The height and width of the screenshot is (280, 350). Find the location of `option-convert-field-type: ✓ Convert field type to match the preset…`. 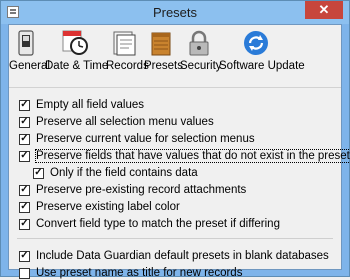

option-convert-field-type: ✓ Convert field type to match the preset… is located at coordinates (149, 224).